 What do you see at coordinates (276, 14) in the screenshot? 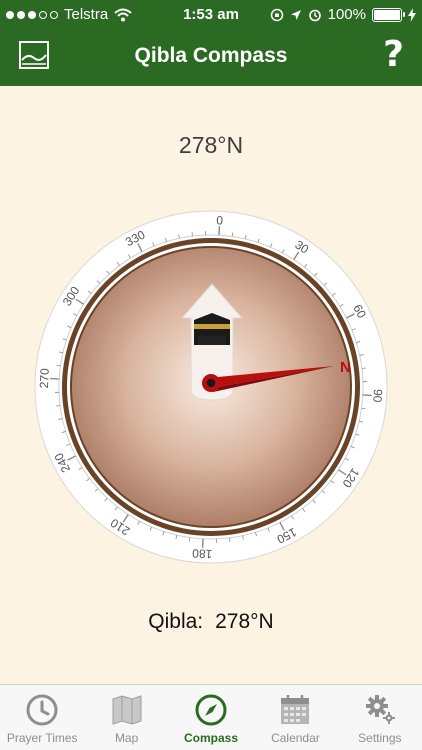
I see `orientation-lock-icon` at bounding box center [276, 14].